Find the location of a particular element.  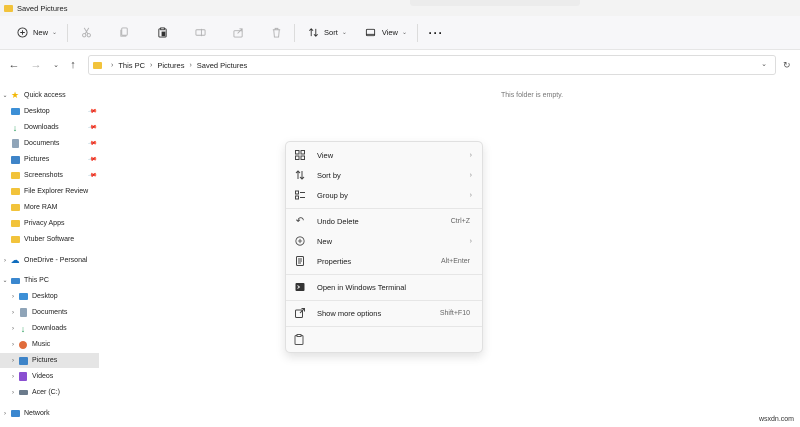

sidebar-item-pc-videos: › Videos is located at coordinates (49, 376).